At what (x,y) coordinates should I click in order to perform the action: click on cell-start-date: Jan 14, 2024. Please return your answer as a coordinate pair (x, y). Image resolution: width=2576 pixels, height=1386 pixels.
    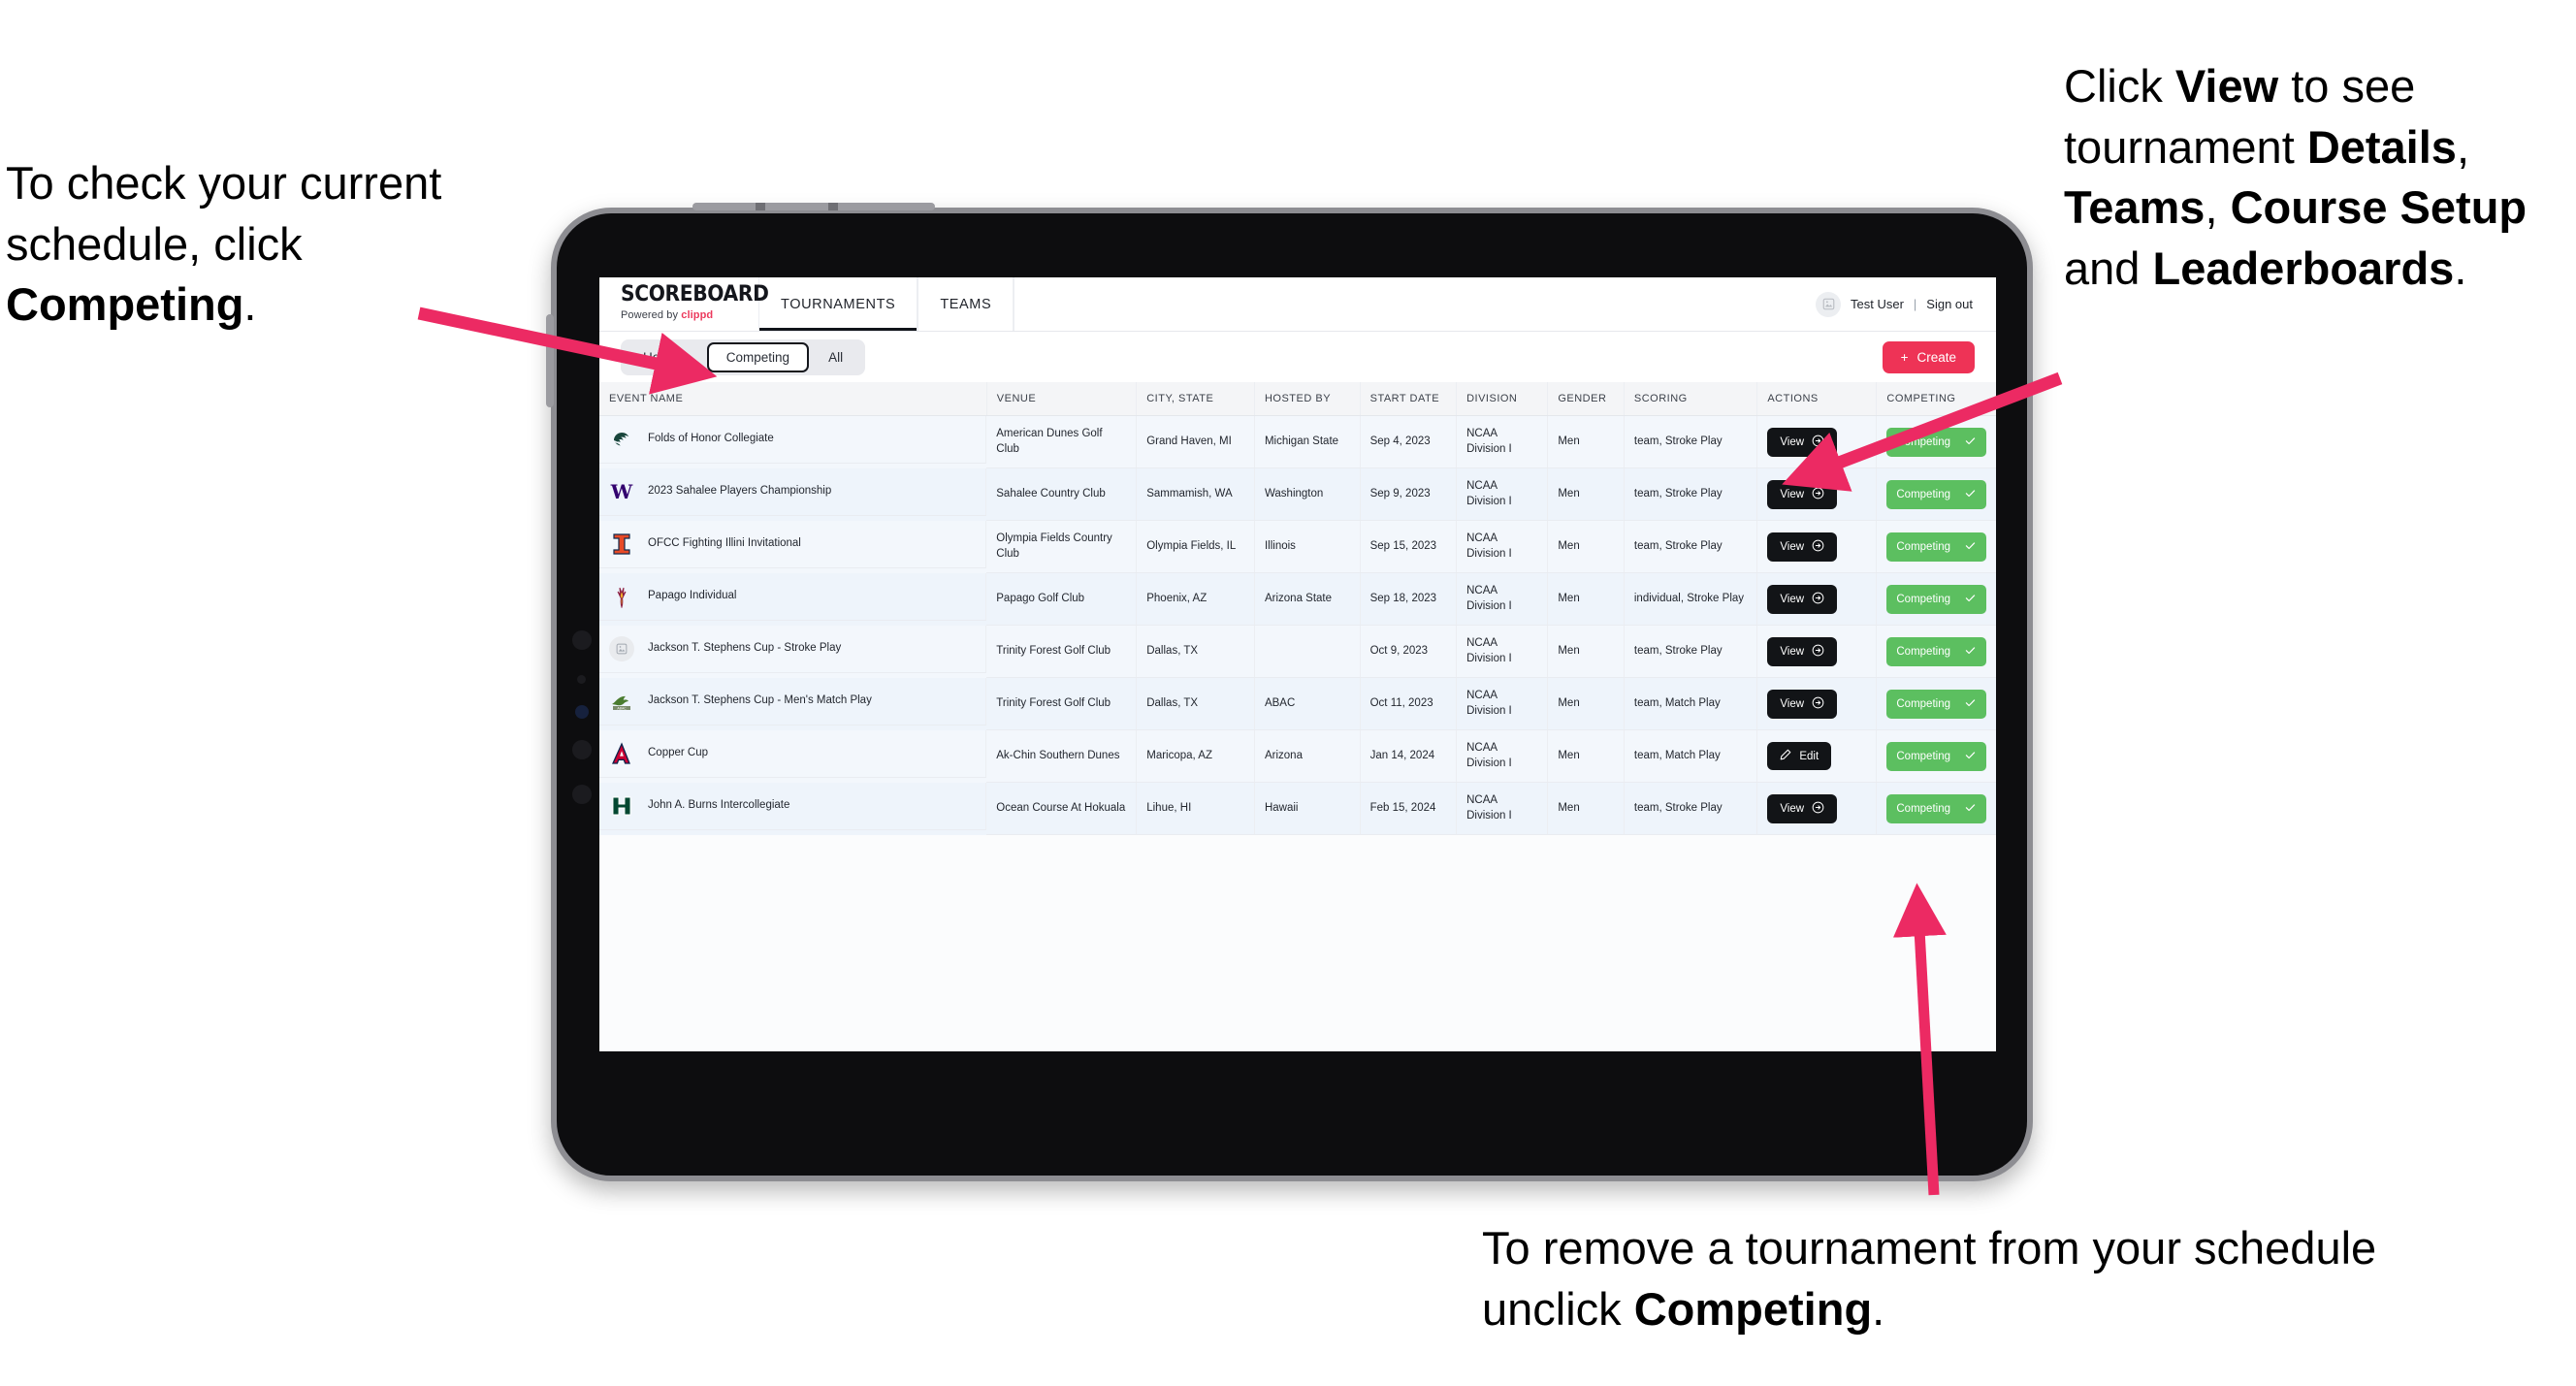
    Looking at the image, I should click on (1409, 756).